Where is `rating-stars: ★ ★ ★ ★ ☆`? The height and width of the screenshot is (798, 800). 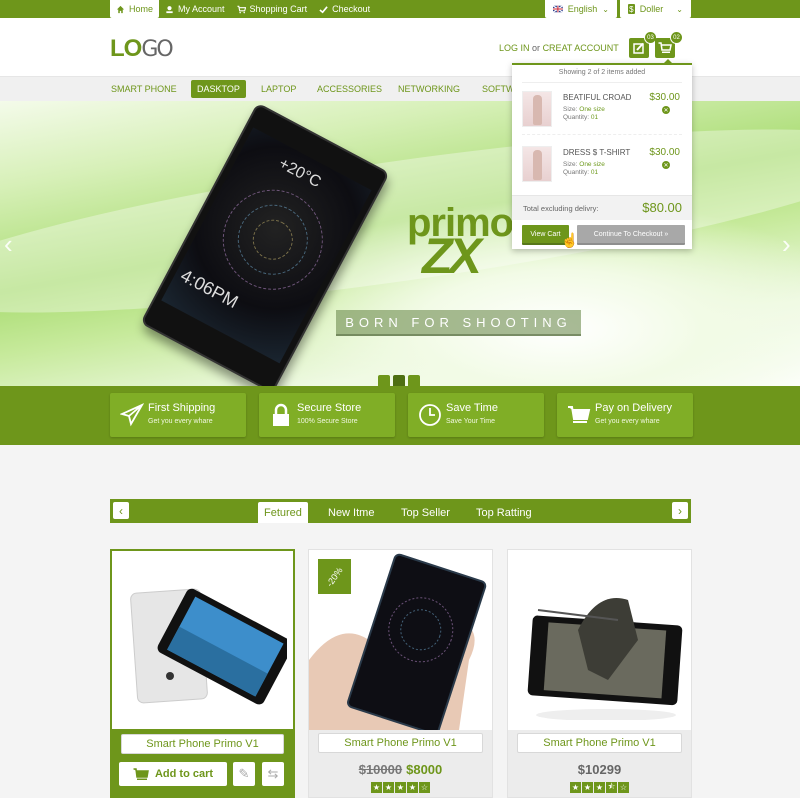 rating-stars: ★ ★ ★ ★ ☆ is located at coordinates (400, 787).